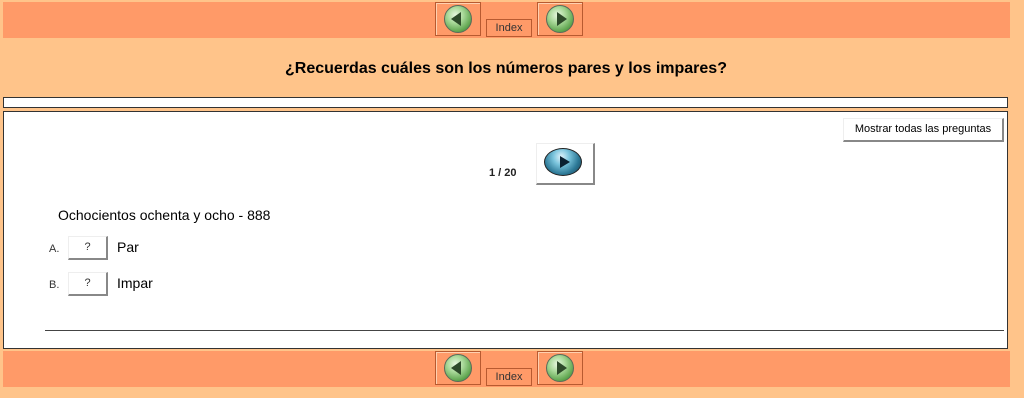 This screenshot has height=398, width=1024. What do you see at coordinates (54, 285) in the screenshot?
I see `option-b-letter: B.` at bounding box center [54, 285].